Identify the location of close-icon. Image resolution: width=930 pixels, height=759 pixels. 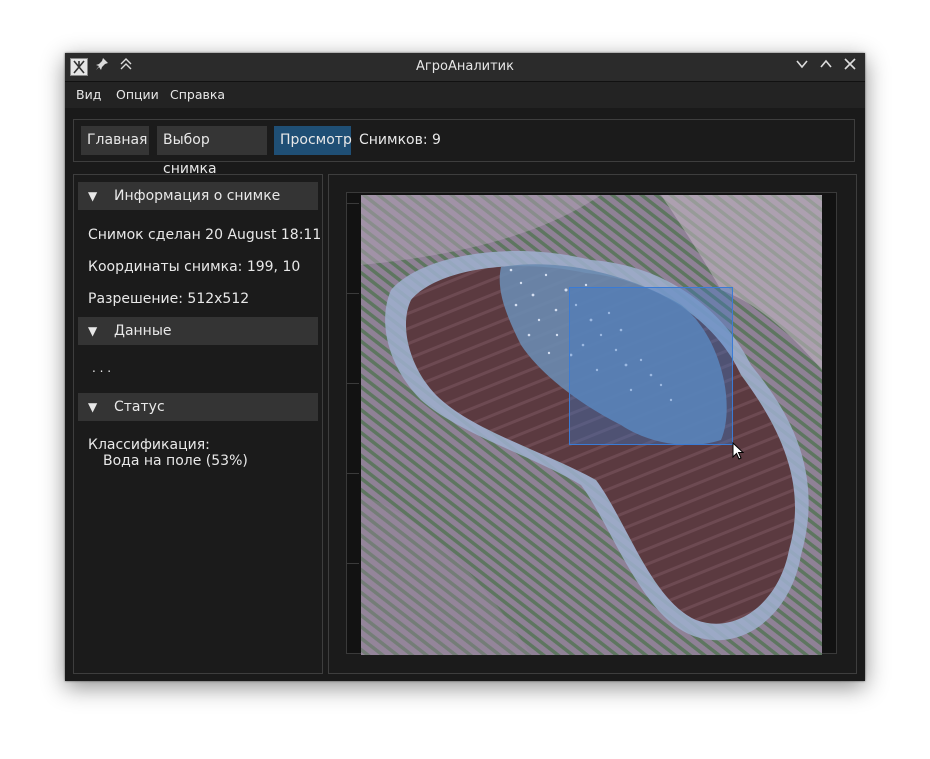
(850, 67).